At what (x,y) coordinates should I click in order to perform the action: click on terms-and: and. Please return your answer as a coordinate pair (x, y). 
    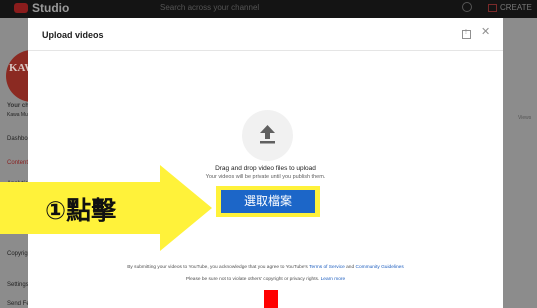
    Looking at the image, I should click on (350, 267).